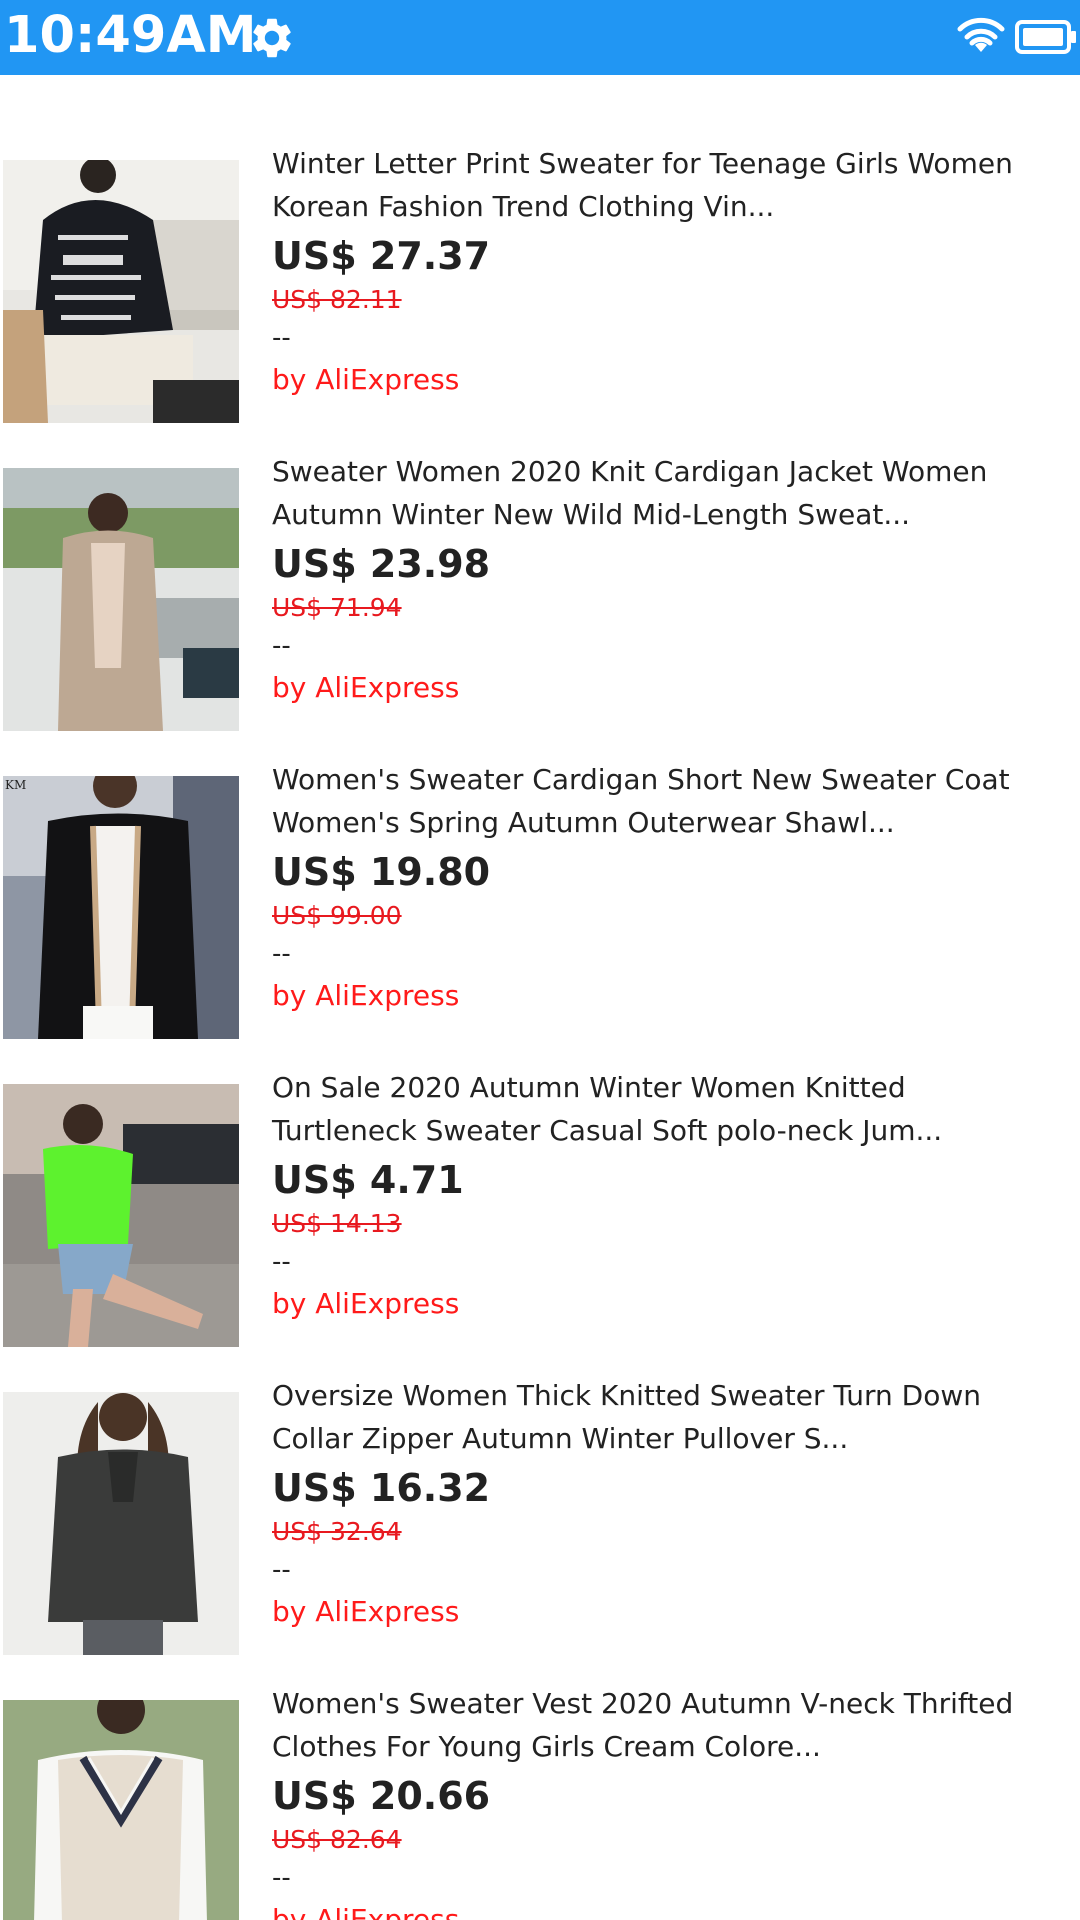 The width and height of the screenshot is (1080, 1920). What do you see at coordinates (337, 607) in the screenshot?
I see `product-old-price: US$ 71.94` at bounding box center [337, 607].